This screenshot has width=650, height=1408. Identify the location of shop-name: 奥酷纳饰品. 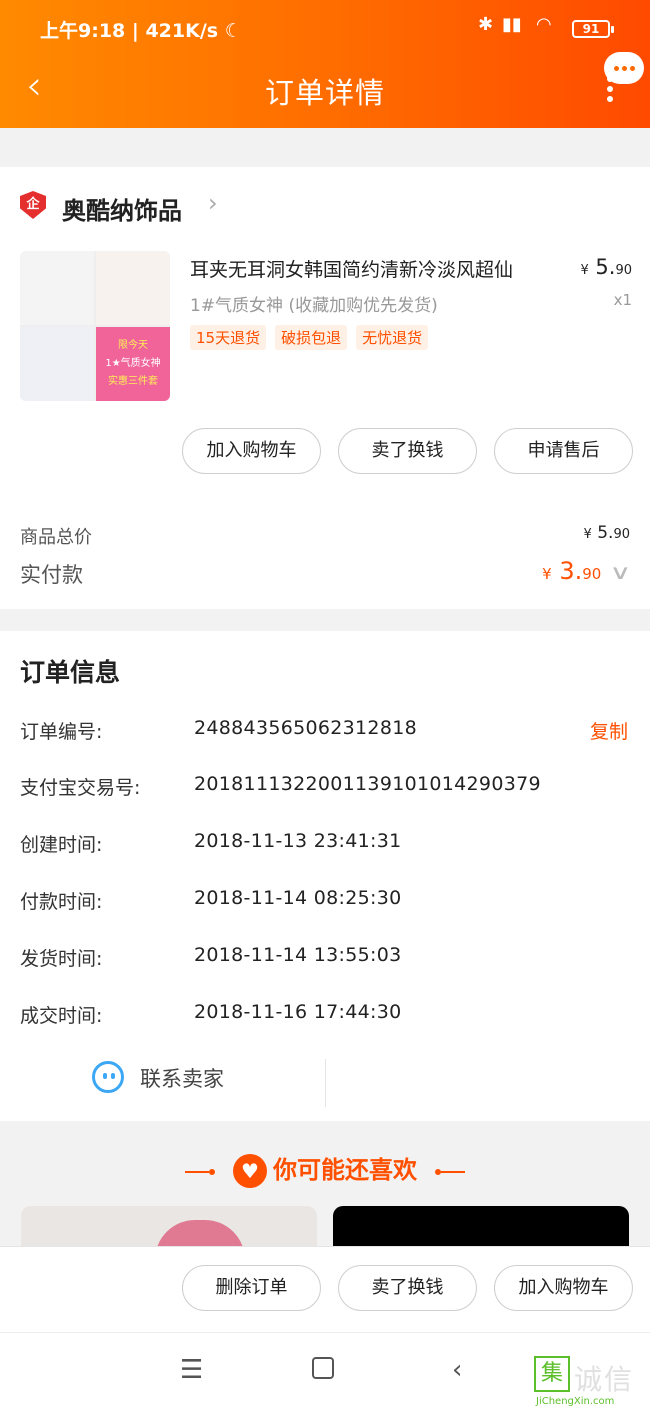
(122, 211).